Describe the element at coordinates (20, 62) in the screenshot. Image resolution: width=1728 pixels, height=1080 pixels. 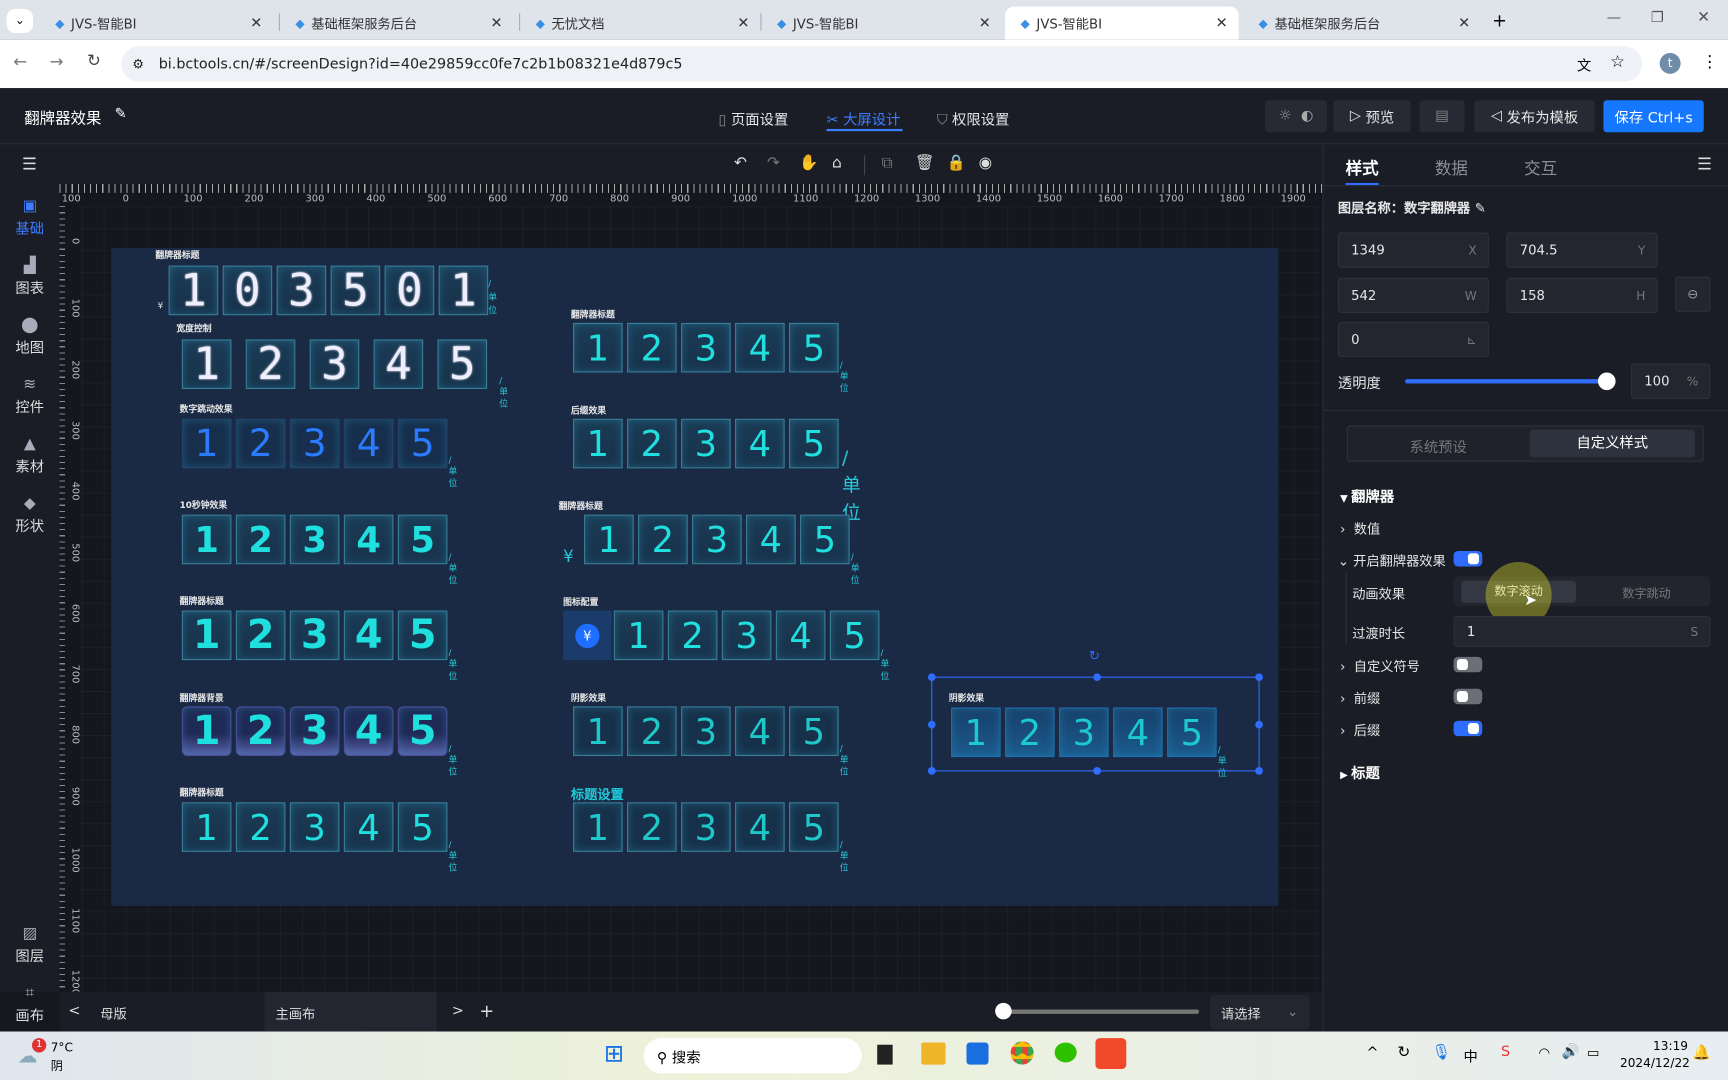
I see `back-icon: ←` at that location.